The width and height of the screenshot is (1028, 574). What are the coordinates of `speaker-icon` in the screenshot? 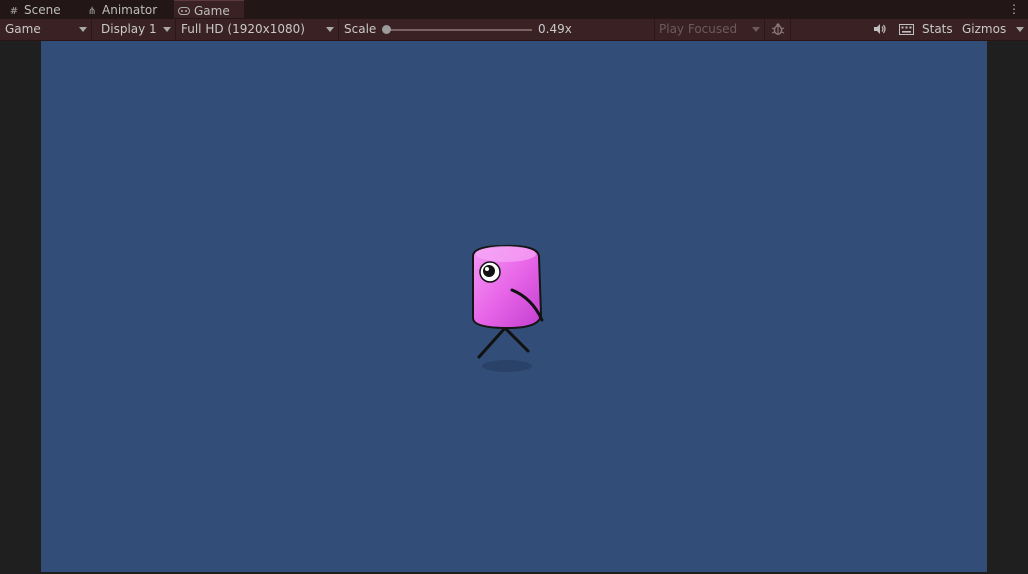 It's located at (880, 29).